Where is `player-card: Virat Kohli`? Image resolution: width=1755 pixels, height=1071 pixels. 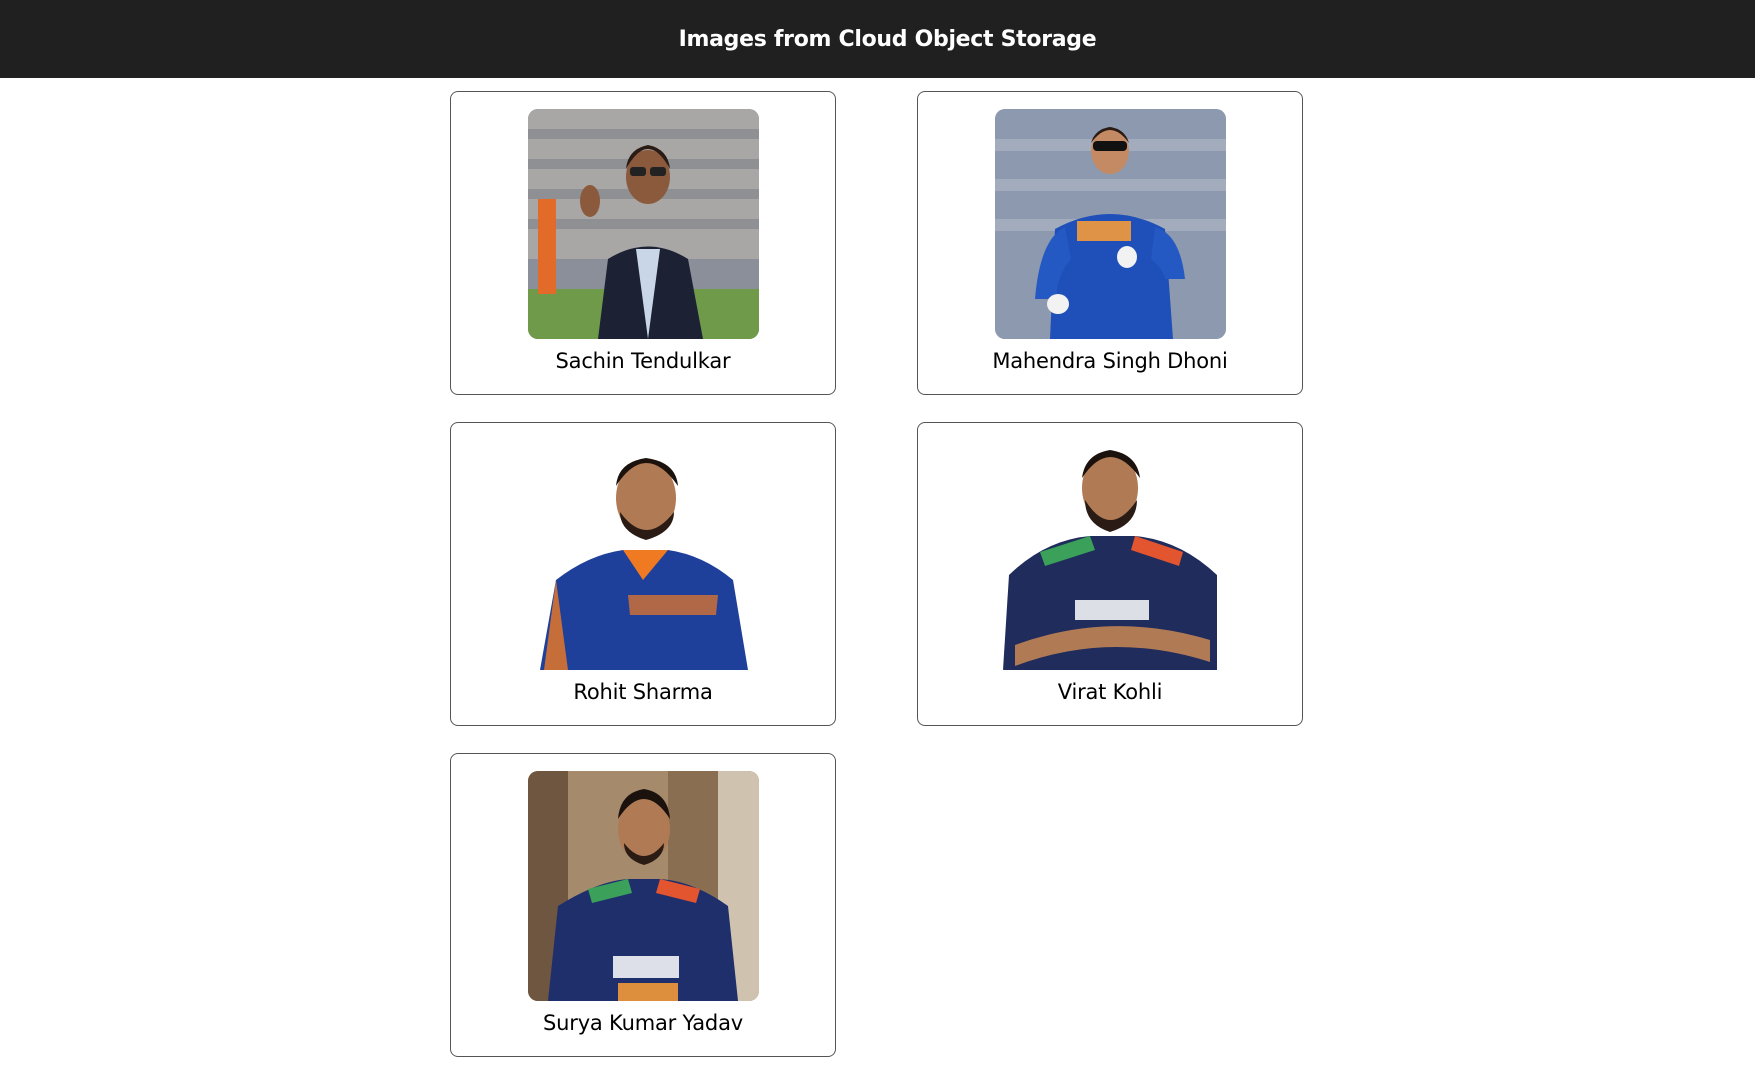 player-card: Virat Kohli is located at coordinates (1110, 574).